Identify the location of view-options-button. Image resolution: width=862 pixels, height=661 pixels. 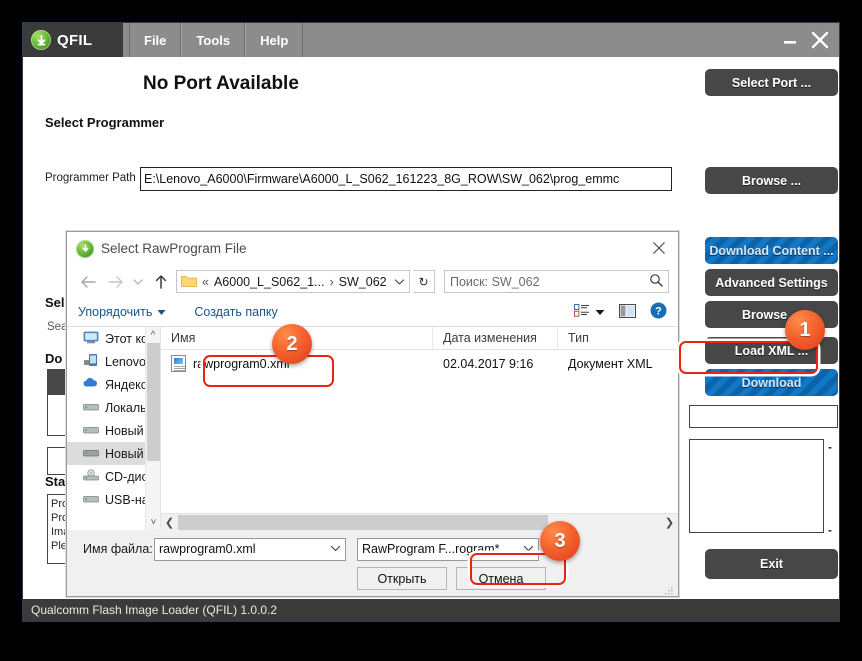
(589, 312).